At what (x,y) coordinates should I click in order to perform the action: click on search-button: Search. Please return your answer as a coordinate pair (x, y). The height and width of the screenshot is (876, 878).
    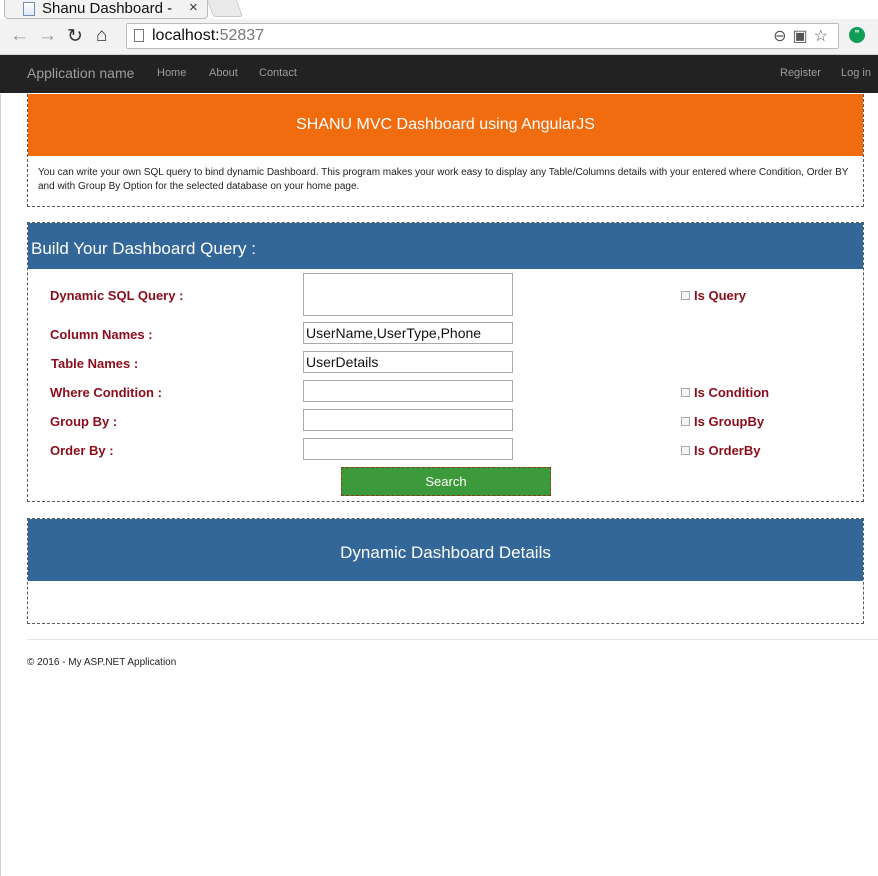
    Looking at the image, I should click on (446, 481).